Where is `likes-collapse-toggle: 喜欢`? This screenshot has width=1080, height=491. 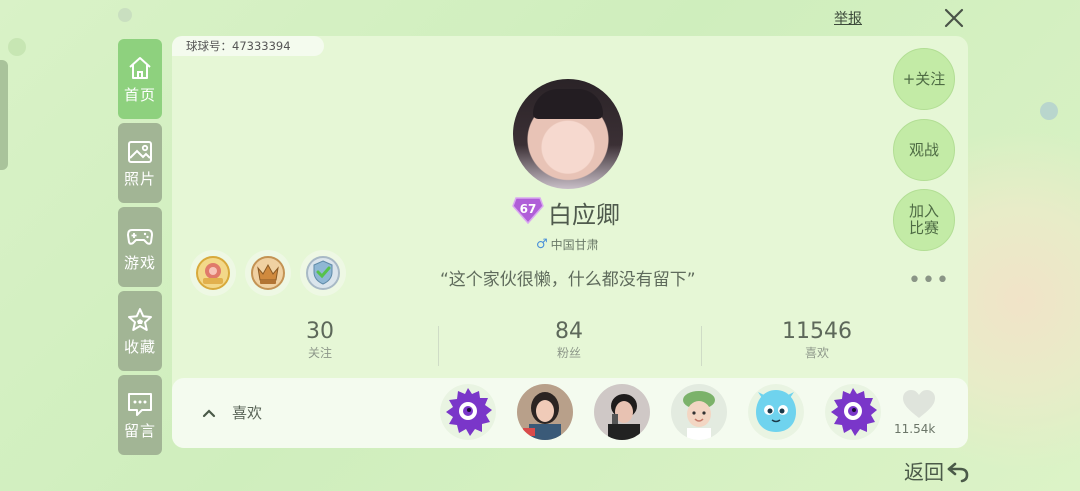 likes-collapse-toggle: 喜欢 is located at coordinates (232, 412).